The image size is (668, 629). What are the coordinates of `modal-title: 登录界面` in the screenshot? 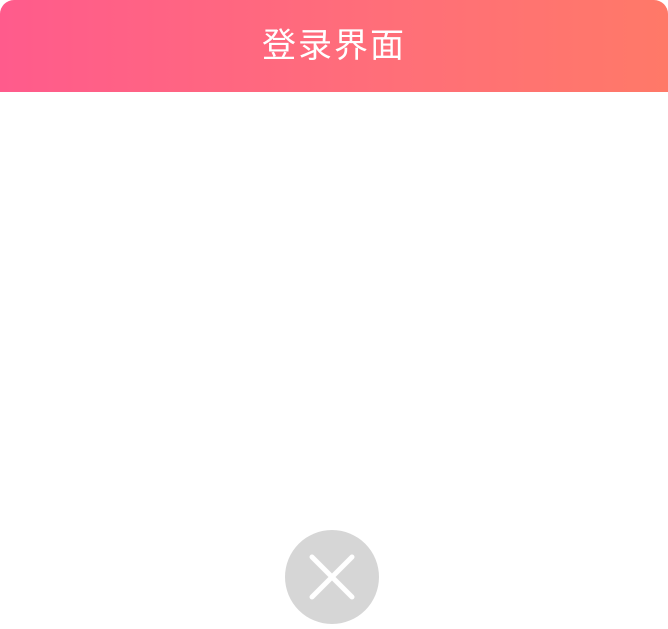 It's located at (334, 46).